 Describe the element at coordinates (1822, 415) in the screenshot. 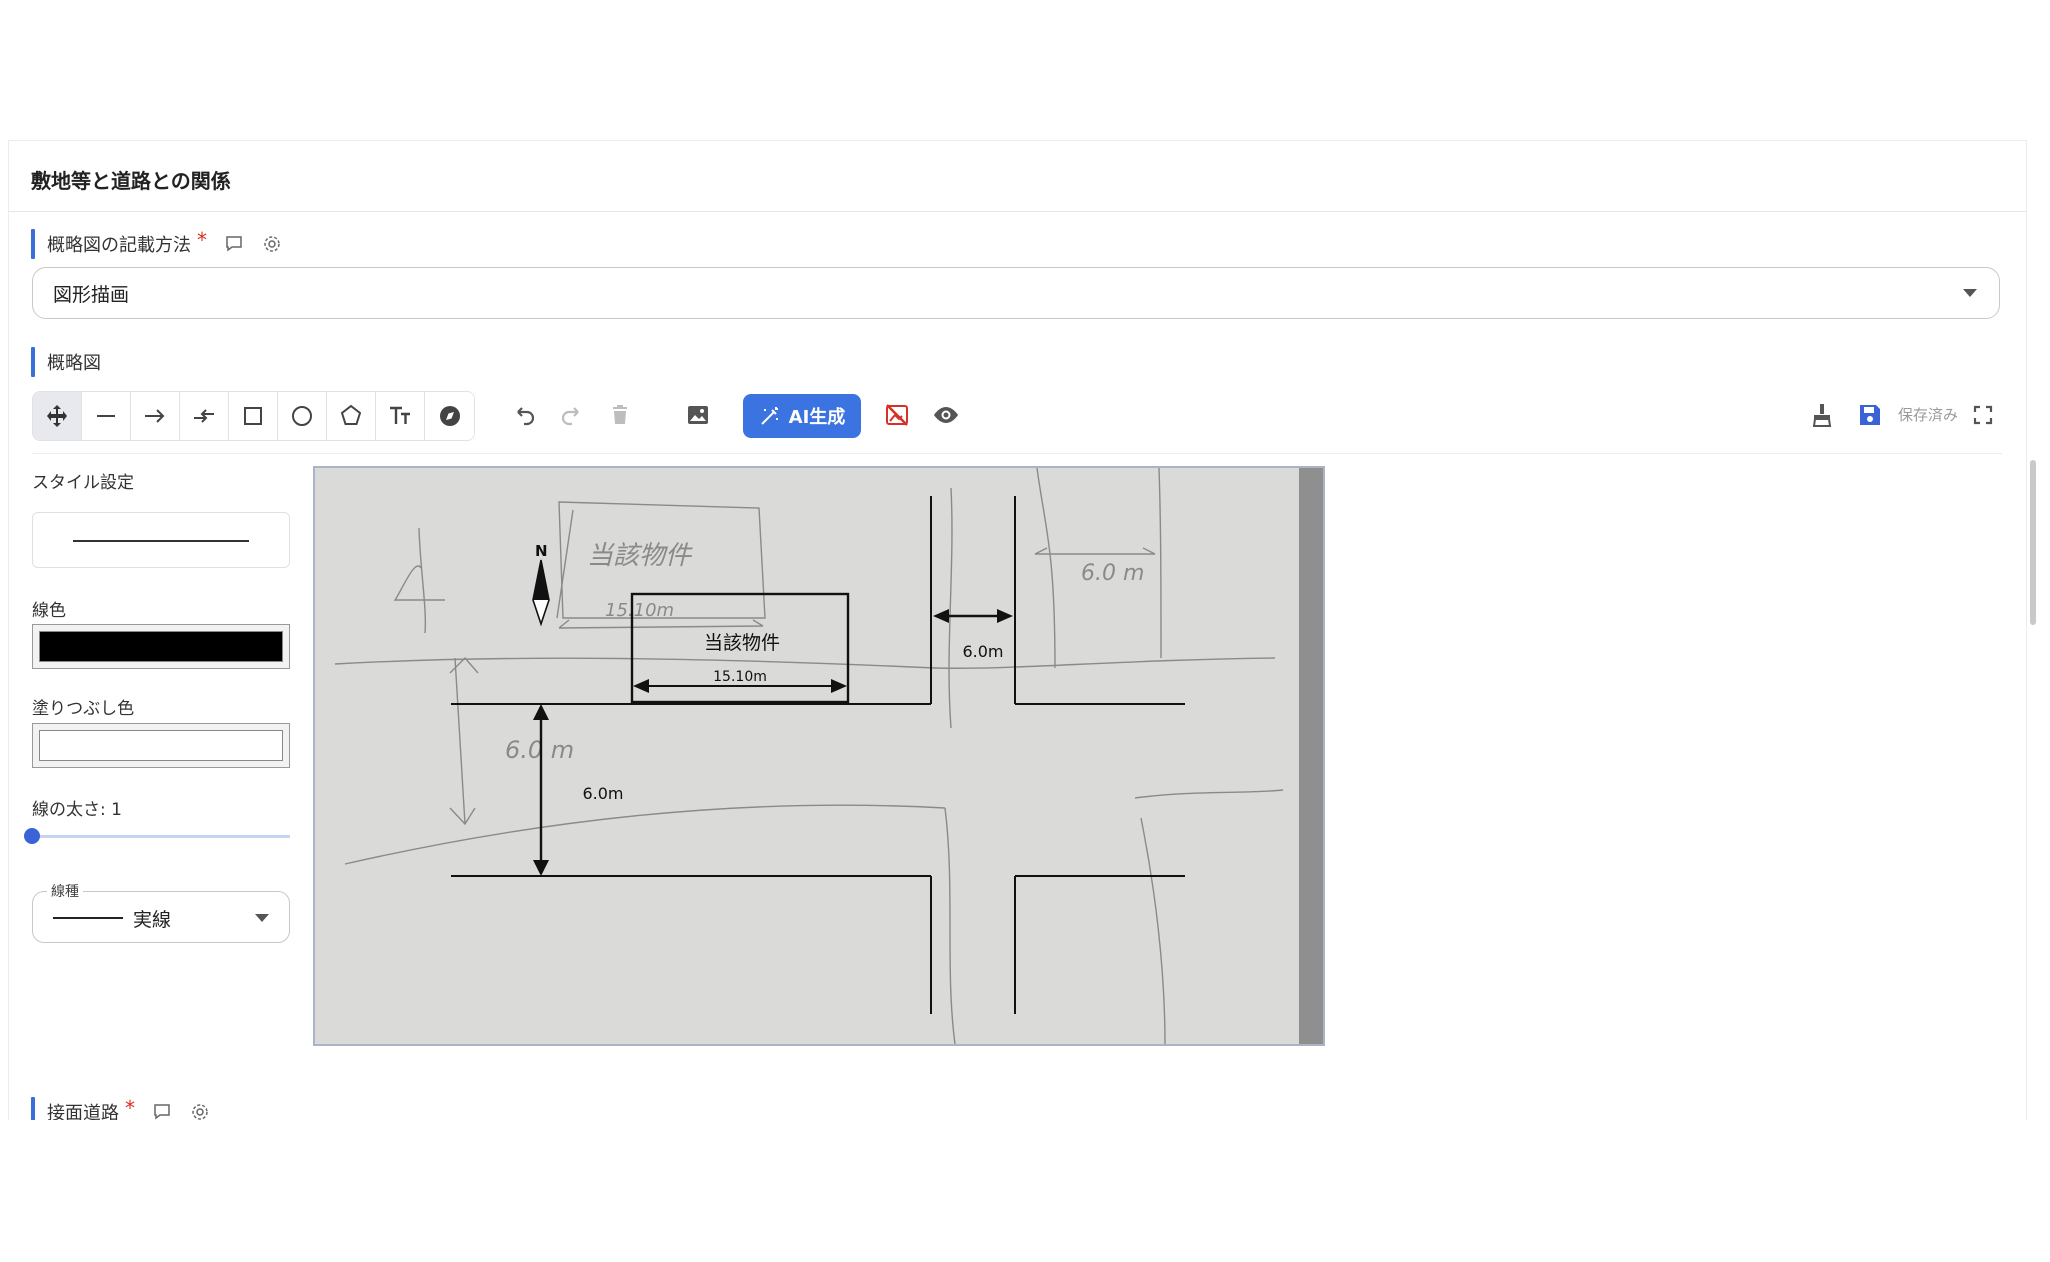

I see `clear-brush-icon` at that location.